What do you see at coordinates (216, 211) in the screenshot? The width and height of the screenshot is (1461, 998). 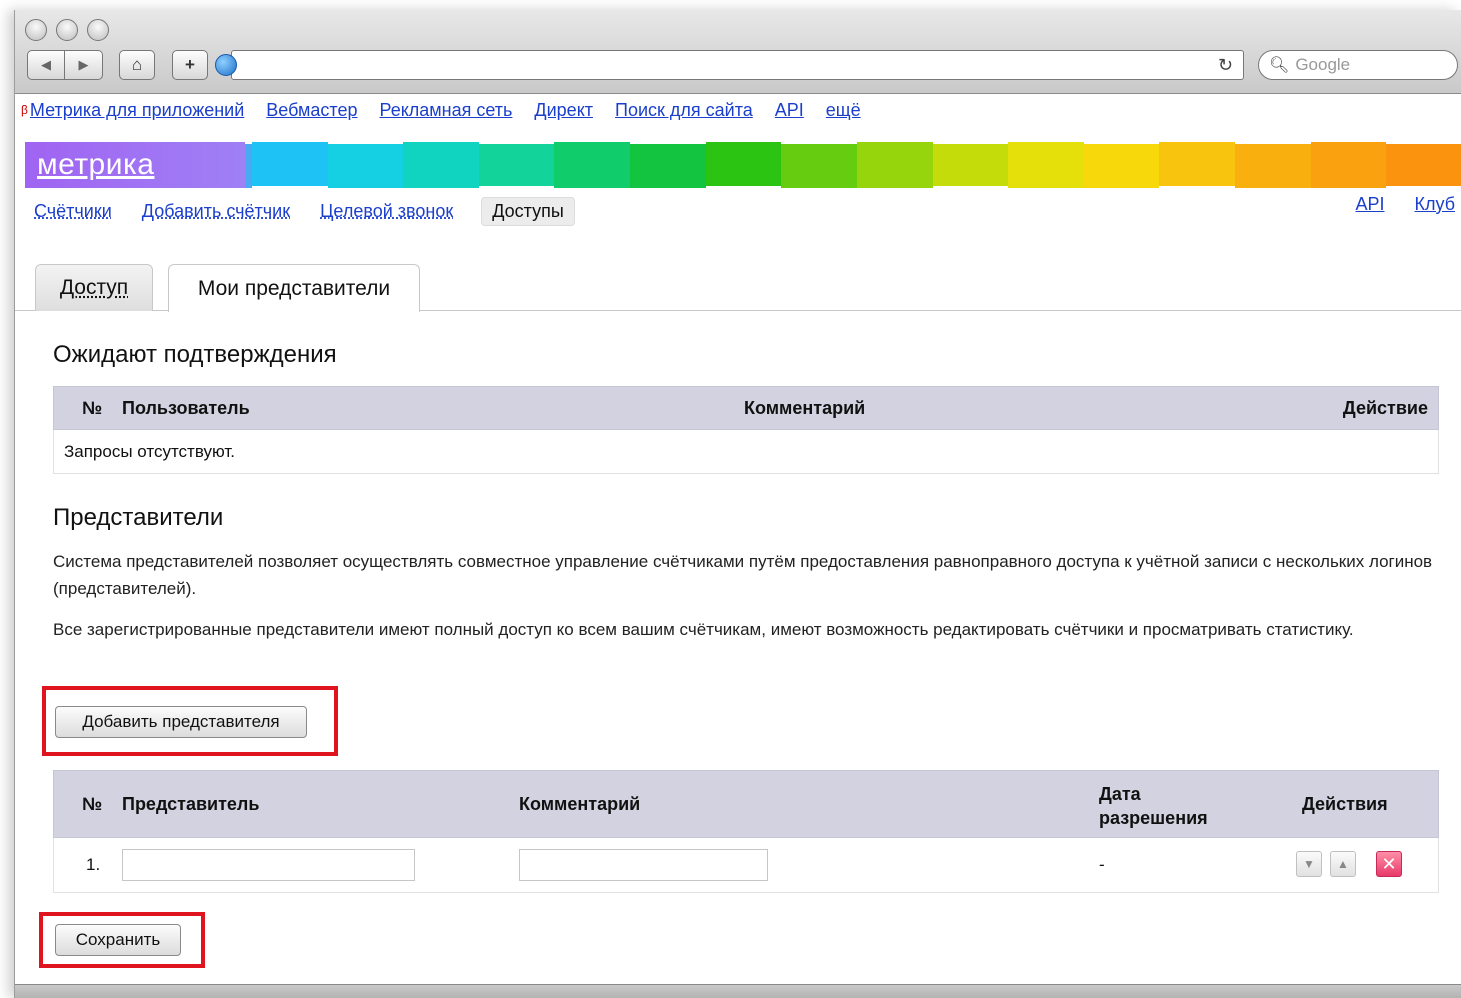 I see `menu-add-counter: Добавить счётчик` at bounding box center [216, 211].